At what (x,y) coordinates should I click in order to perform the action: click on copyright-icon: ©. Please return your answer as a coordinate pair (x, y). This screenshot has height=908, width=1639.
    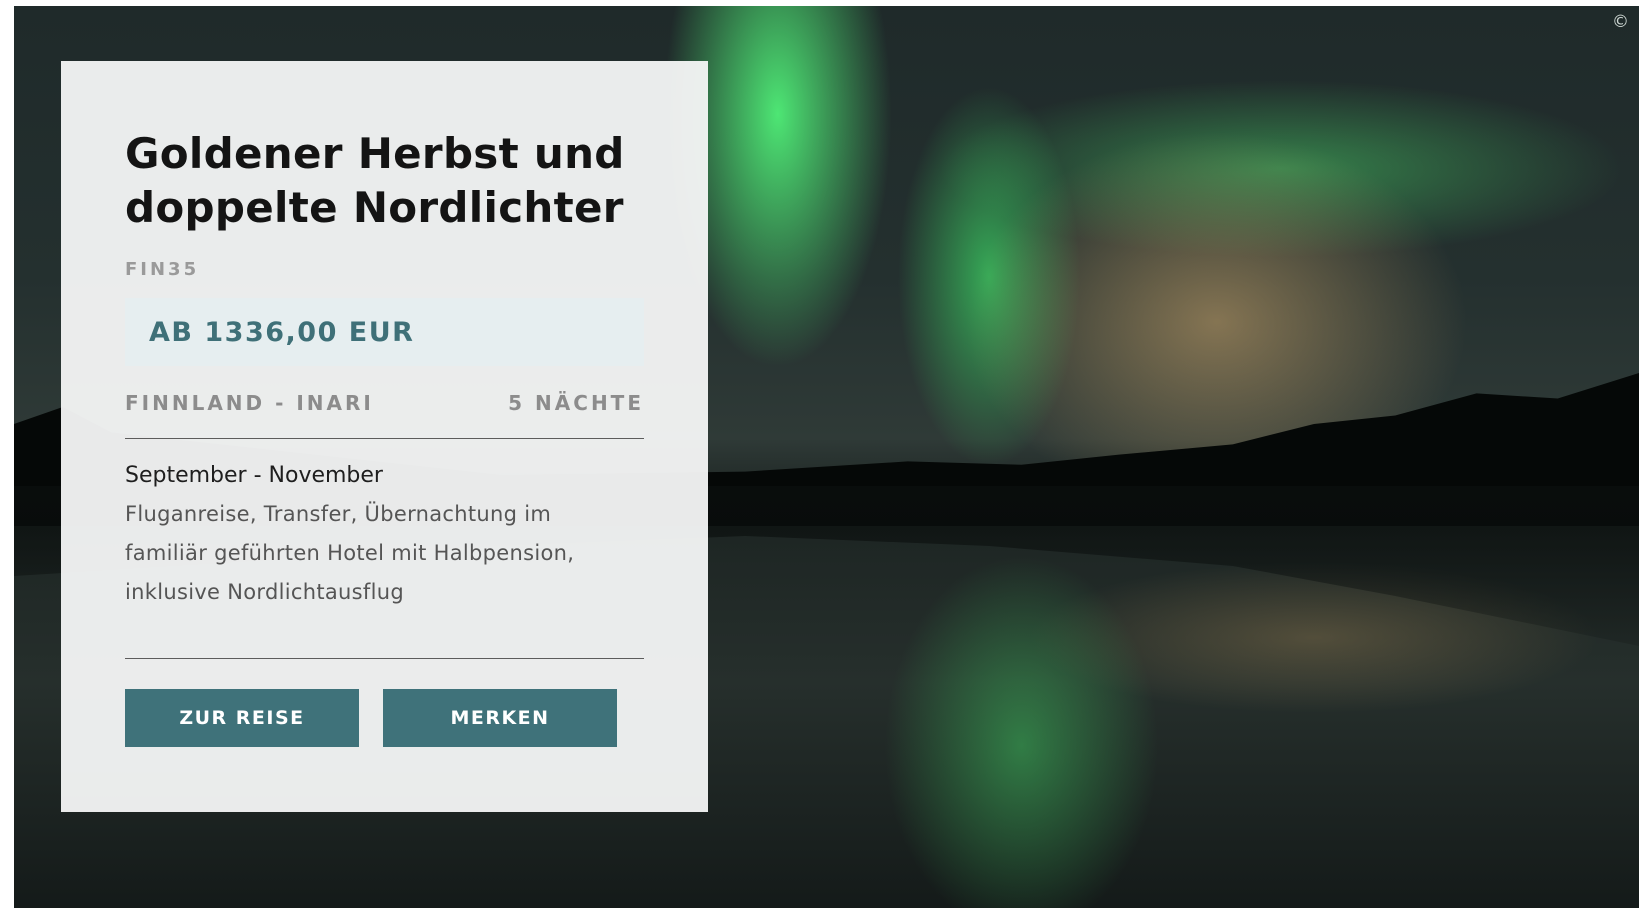
    Looking at the image, I should click on (1620, 22).